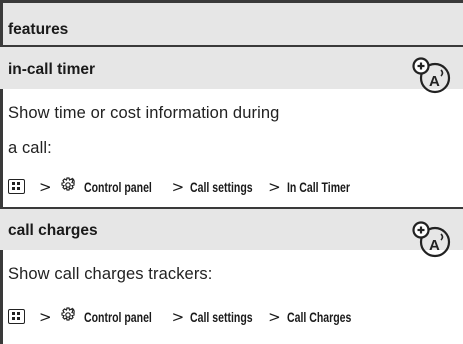  What do you see at coordinates (231, 24) in the screenshot?
I see `table-header-band` at bounding box center [231, 24].